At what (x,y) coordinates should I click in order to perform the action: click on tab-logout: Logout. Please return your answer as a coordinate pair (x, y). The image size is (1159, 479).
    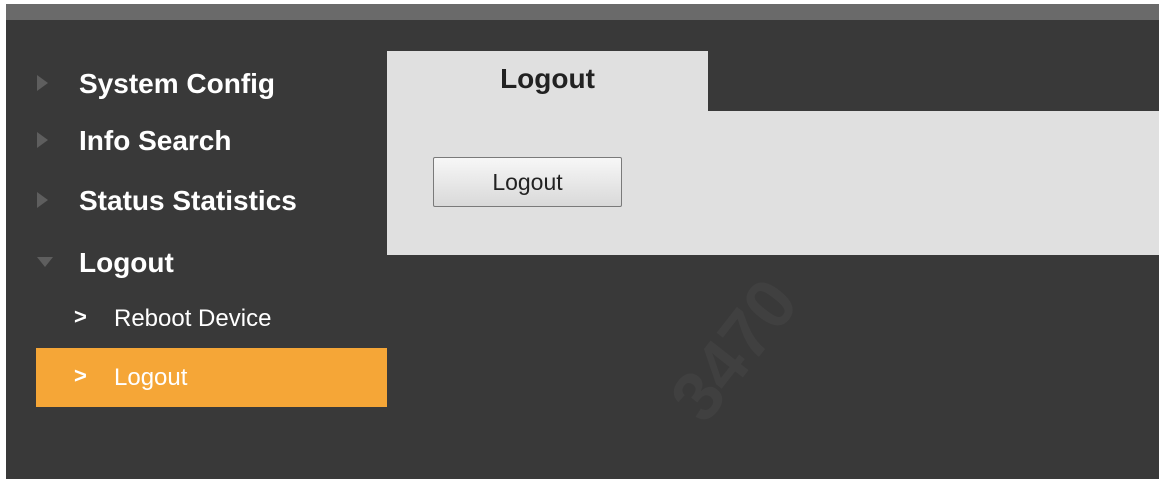
    Looking at the image, I should click on (547, 82).